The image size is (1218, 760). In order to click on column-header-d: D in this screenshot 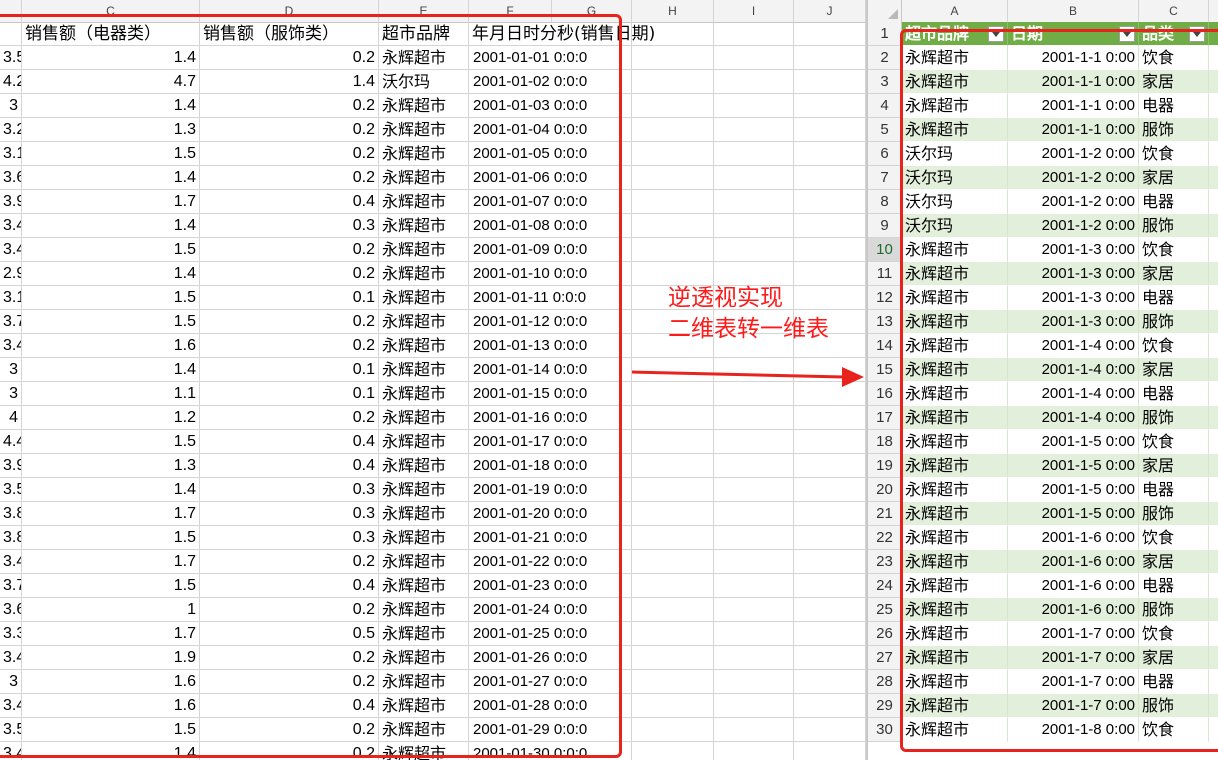, I will do `click(289, 11)`.